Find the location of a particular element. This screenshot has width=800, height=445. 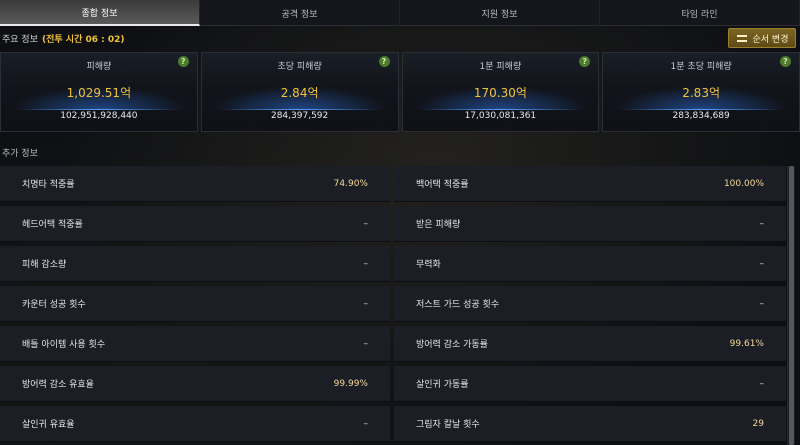

stat-label: 카운터 성공 횟수 is located at coordinates (54, 305).